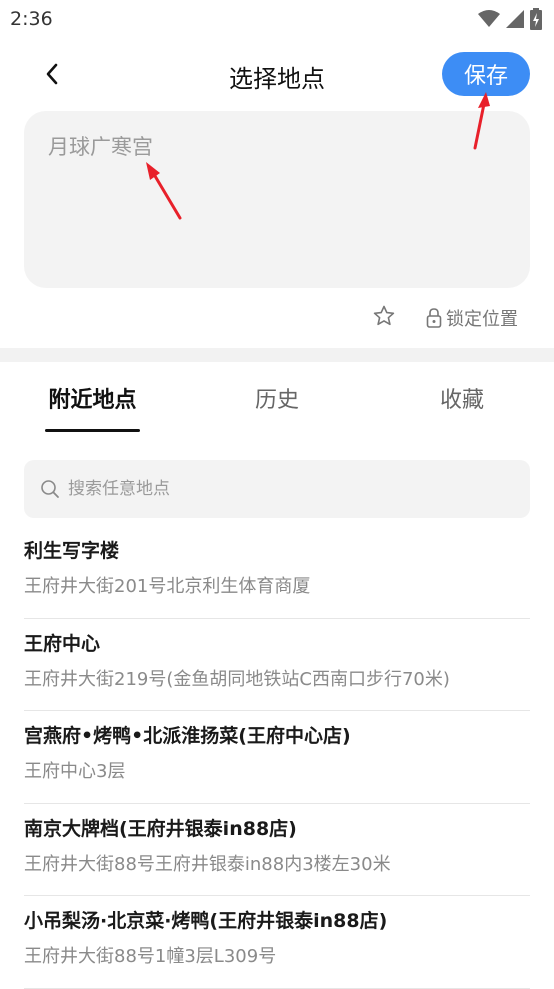  Describe the element at coordinates (489, 18) in the screenshot. I see `wifi-icon` at that location.